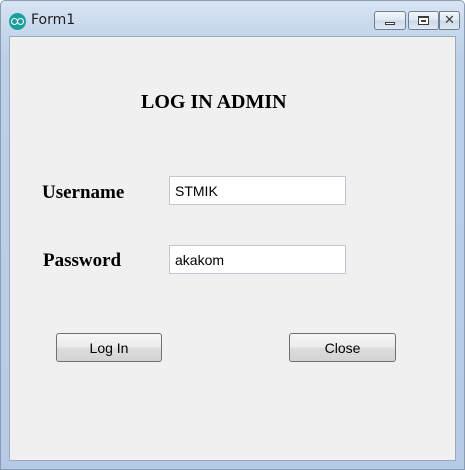  I want to click on maximize-button, so click(423, 20).